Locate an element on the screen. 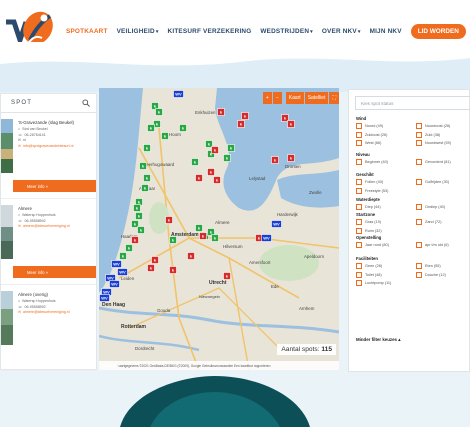 Image resolution: width=470 pixels, height=427 pixels. filter-checkbox: Zuidoost (26) is located at coordinates (371, 134).